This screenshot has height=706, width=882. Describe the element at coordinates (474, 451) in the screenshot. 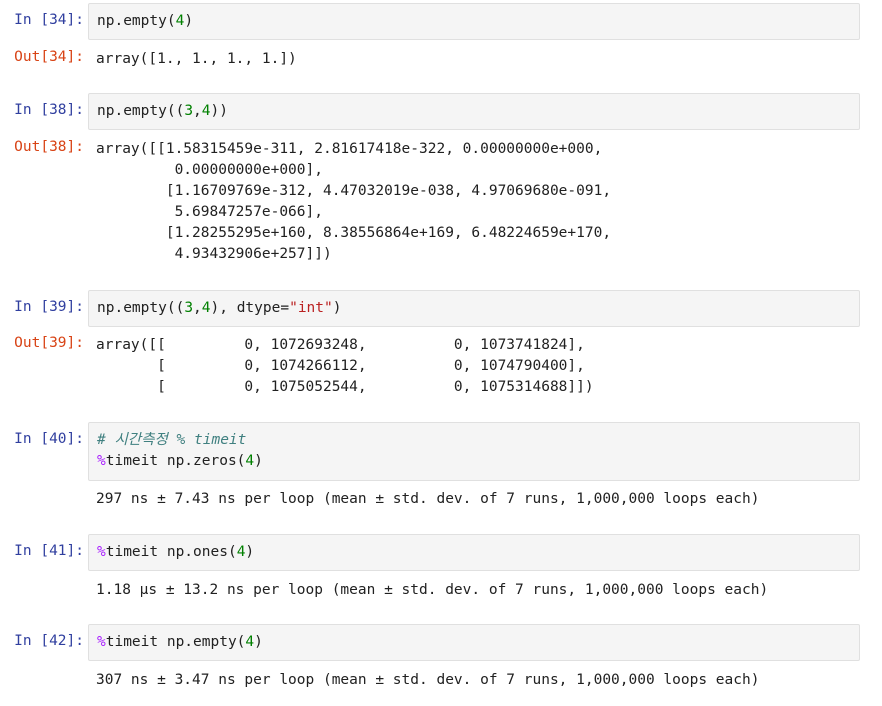

I see `code-input: # 시간측정 % timeit %timeit np.zeros(4)` at that location.